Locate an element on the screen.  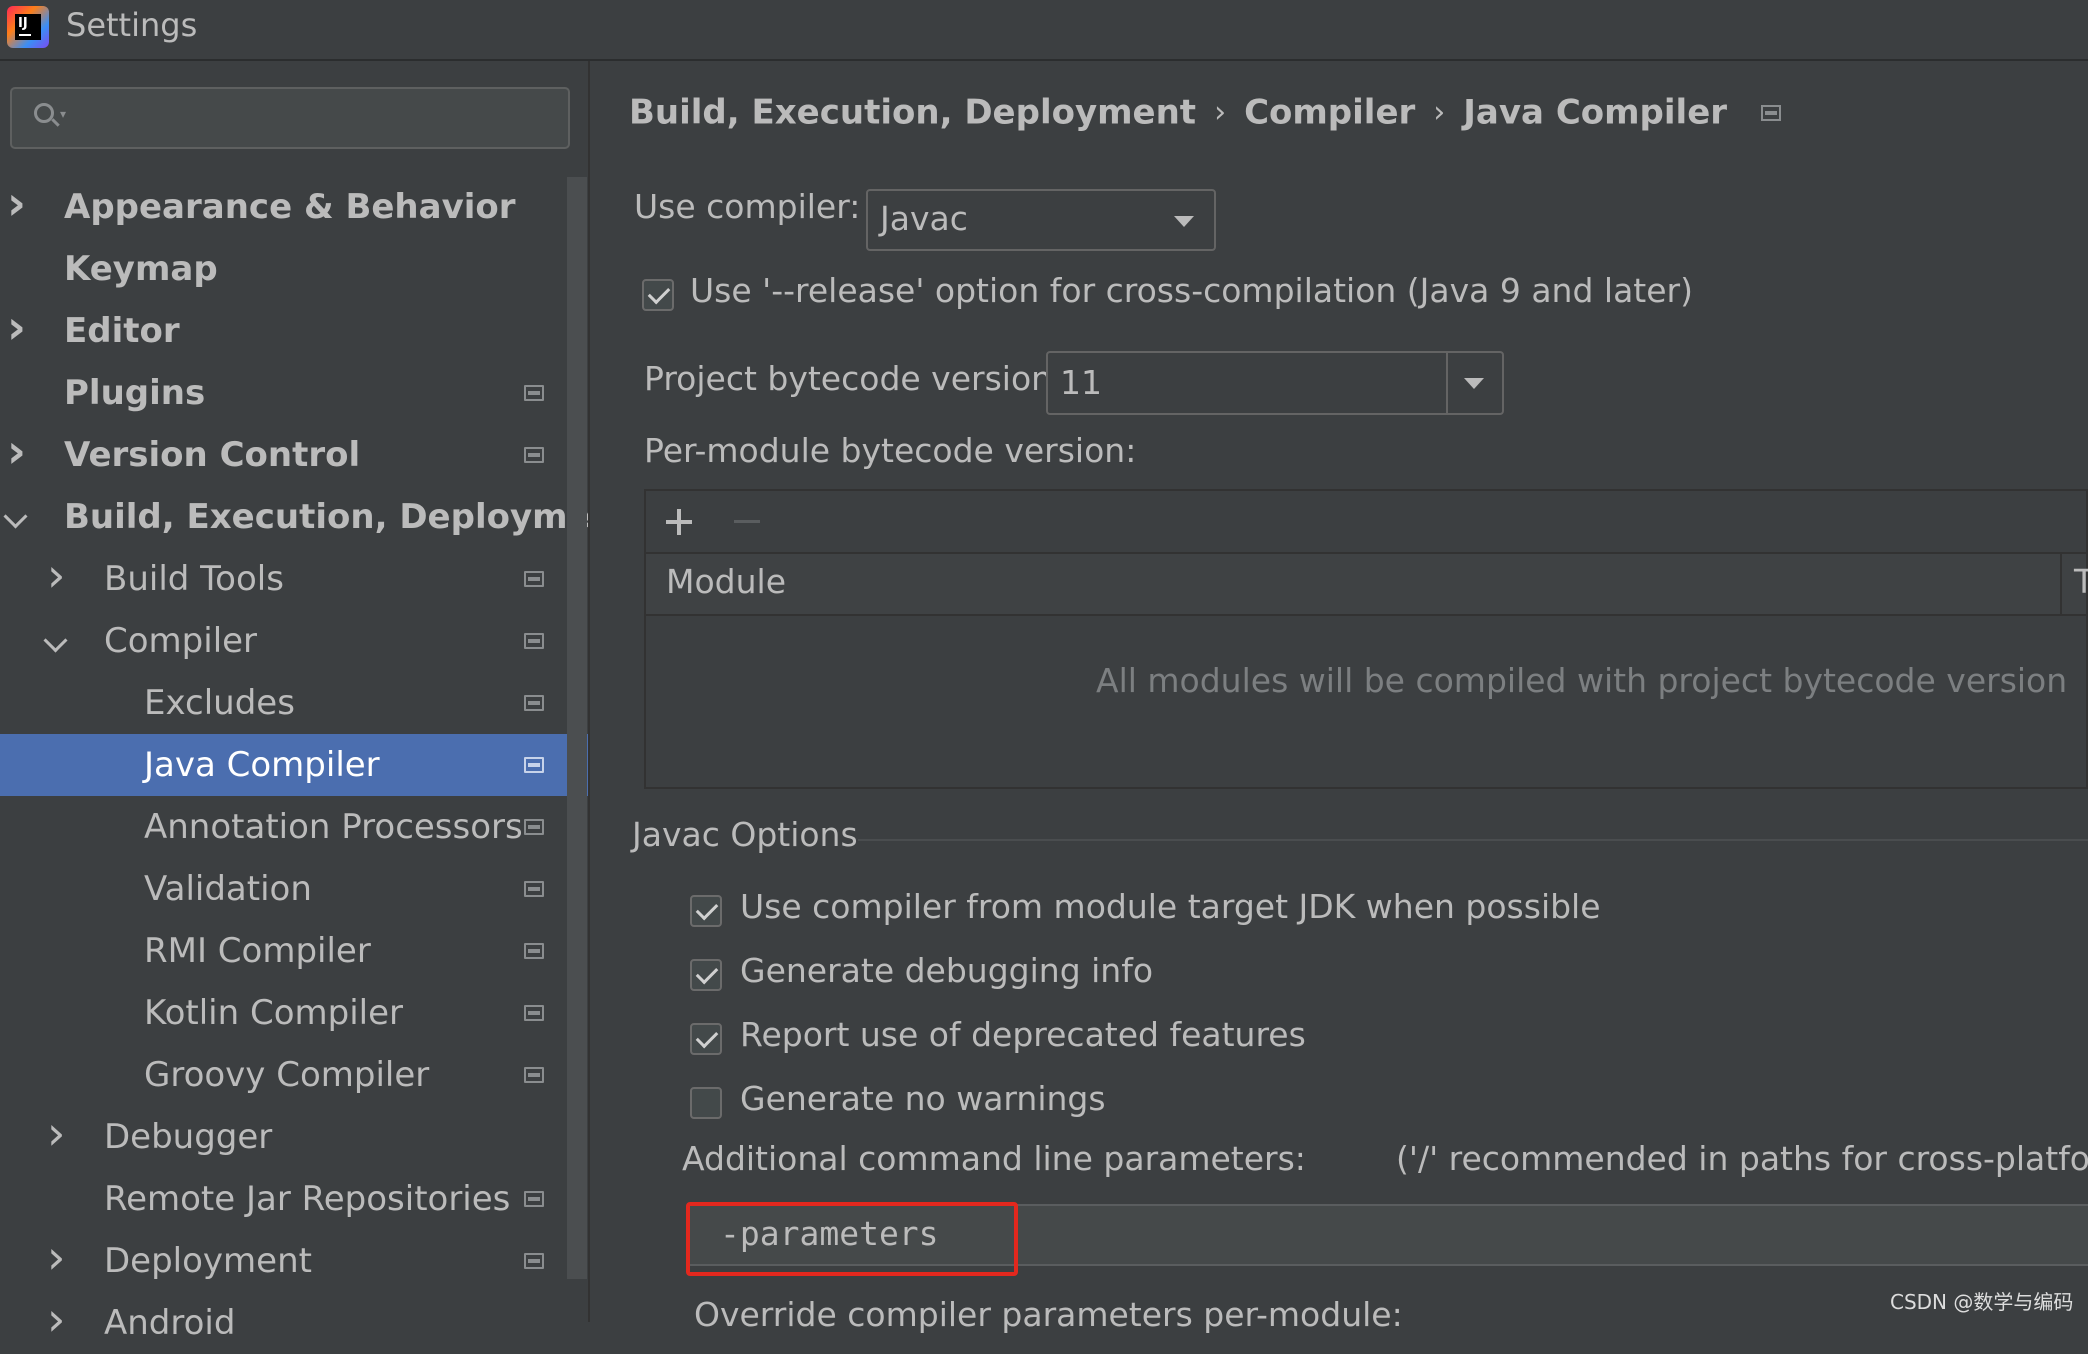
project-bytecode-value: 11 is located at coordinates (1081, 382).